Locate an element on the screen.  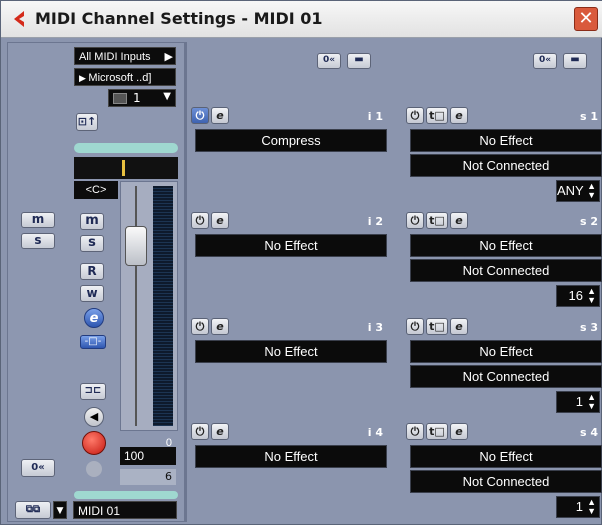
program-value: 6 is located at coordinates (148, 477).